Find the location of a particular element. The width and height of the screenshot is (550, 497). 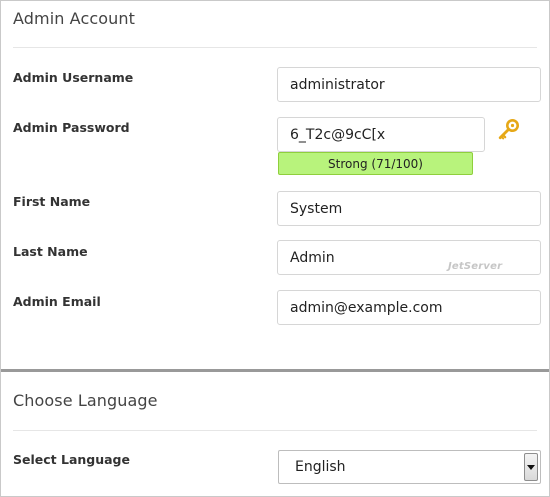

language-select: English is located at coordinates (409, 467).